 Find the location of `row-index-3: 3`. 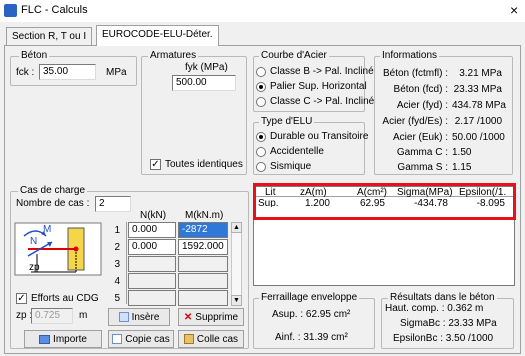

row-index-3: 3 is located at coordinates (117, 264).